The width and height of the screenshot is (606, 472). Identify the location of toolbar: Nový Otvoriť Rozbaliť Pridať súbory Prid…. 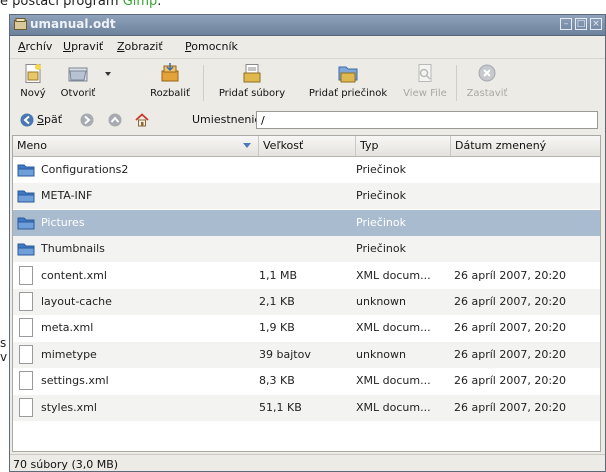
(307, 83).